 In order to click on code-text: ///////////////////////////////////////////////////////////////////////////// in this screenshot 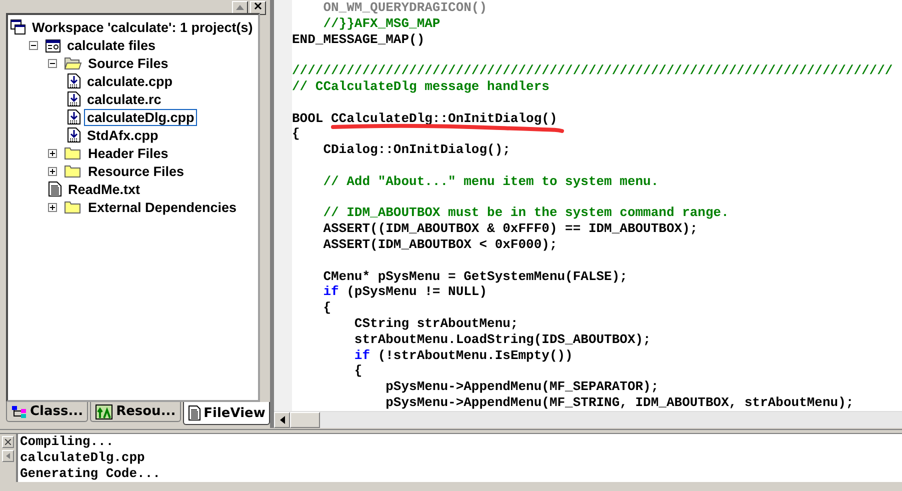, I will do `click(592, 70)`.